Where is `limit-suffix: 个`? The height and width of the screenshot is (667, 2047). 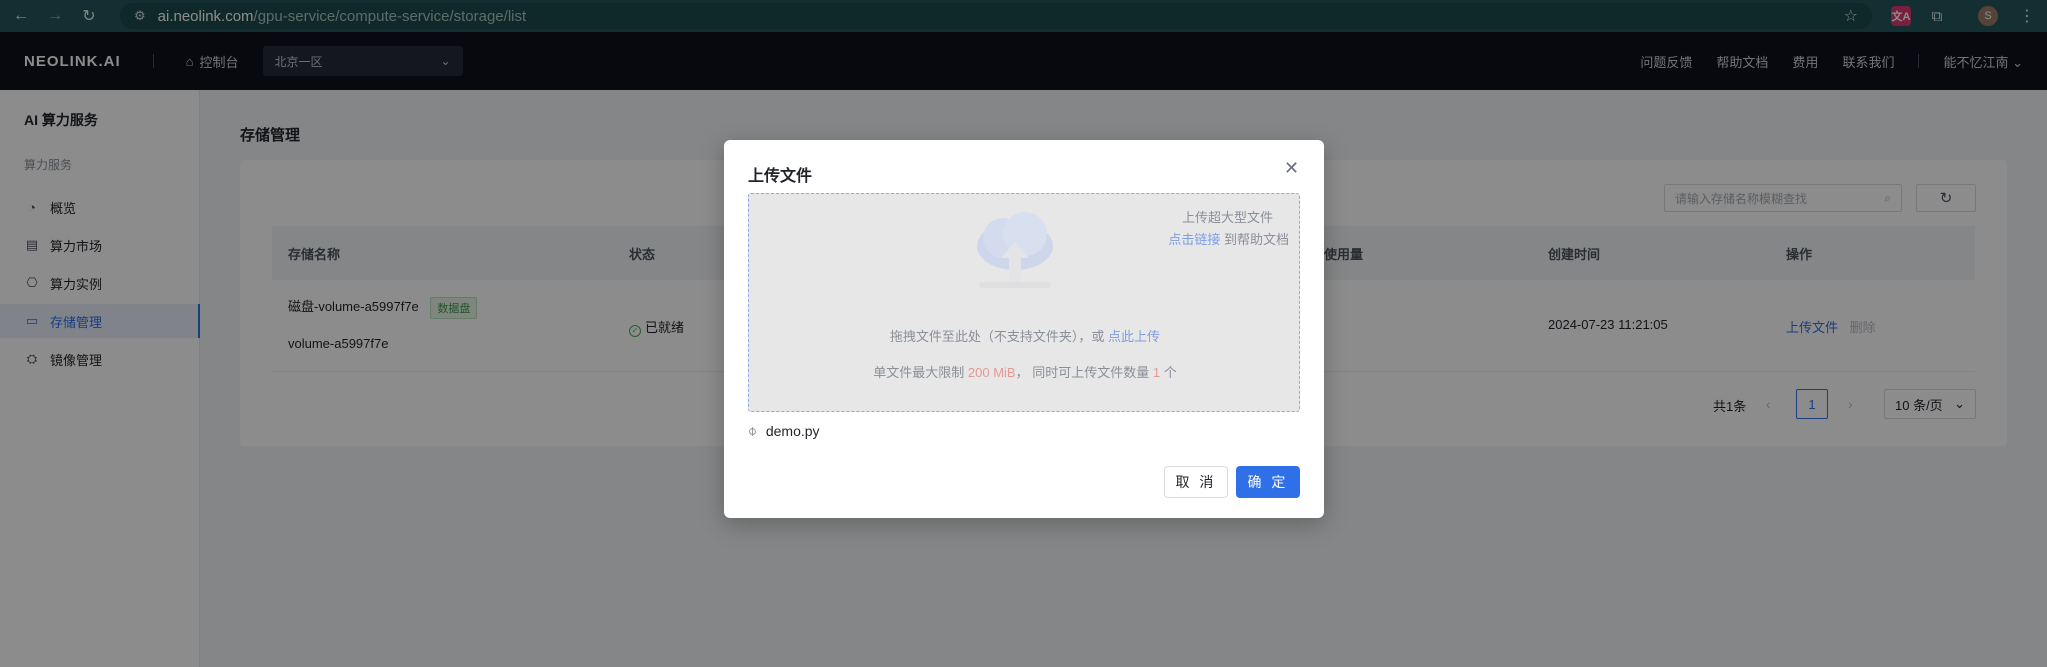
limit-suffix: 个 is located at coordinates (1168, 372).